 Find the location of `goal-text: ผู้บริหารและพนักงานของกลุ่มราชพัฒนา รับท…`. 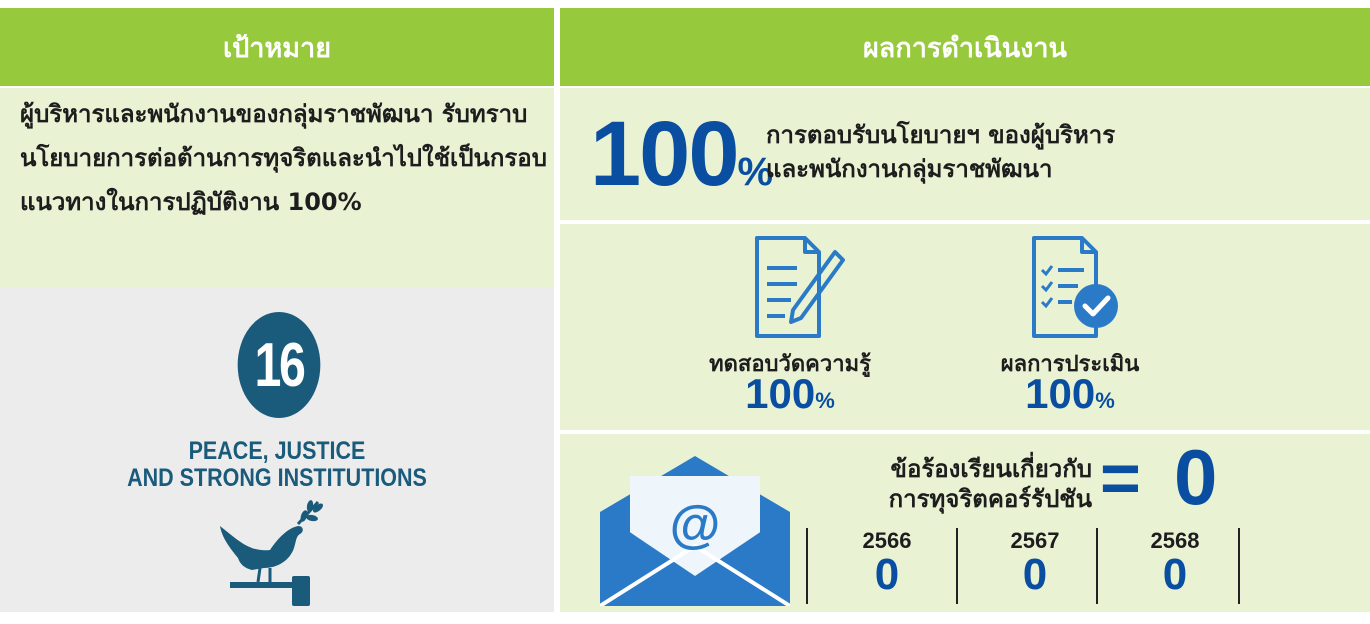

goal-text: ผู้บริหารและพนักงานของกลุ่มราชพัฒนา รับท… is located at coordinates (283, 158).